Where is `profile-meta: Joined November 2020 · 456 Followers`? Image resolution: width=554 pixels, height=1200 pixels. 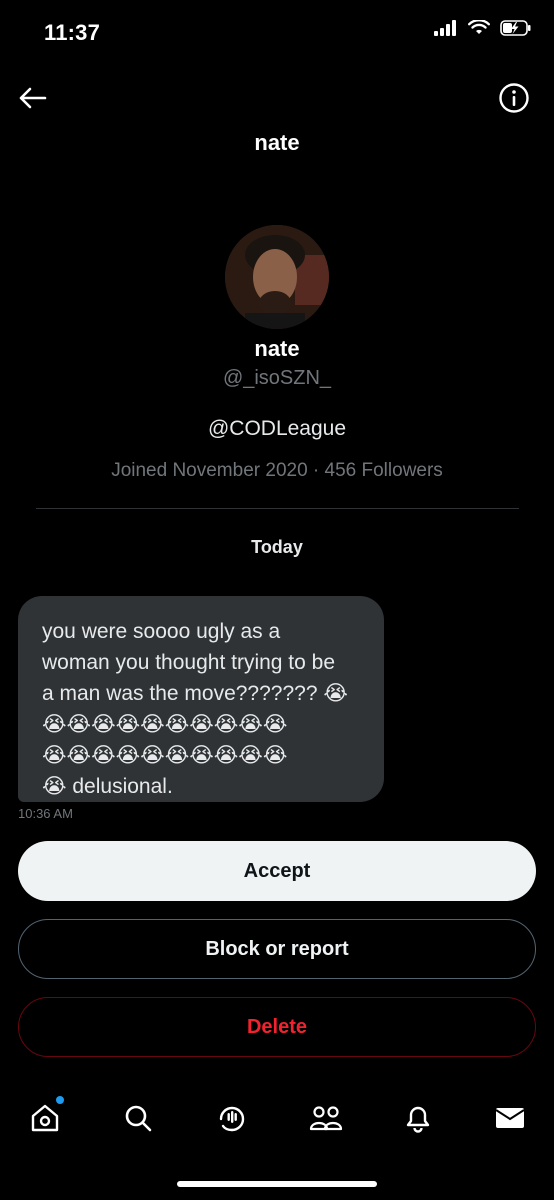 profile-meta: Joined November 2020 · 456 Followers is located at coordinates (277, 470).